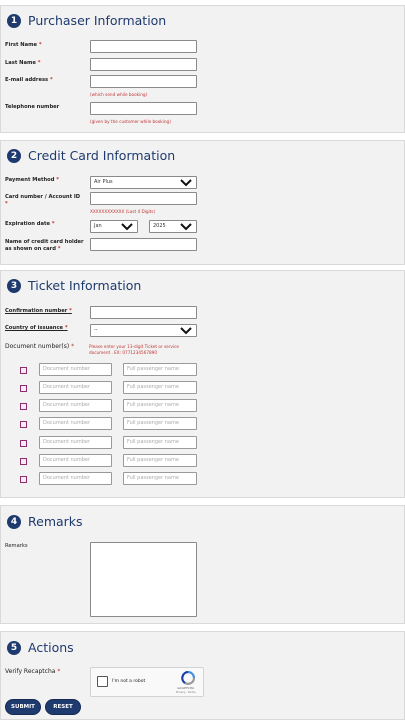 This screenshot has width=405, height=721. What do you see at coordinates (143, 330) in the screenshot?
I see `country-select: --` at bounding box center [143, 330].